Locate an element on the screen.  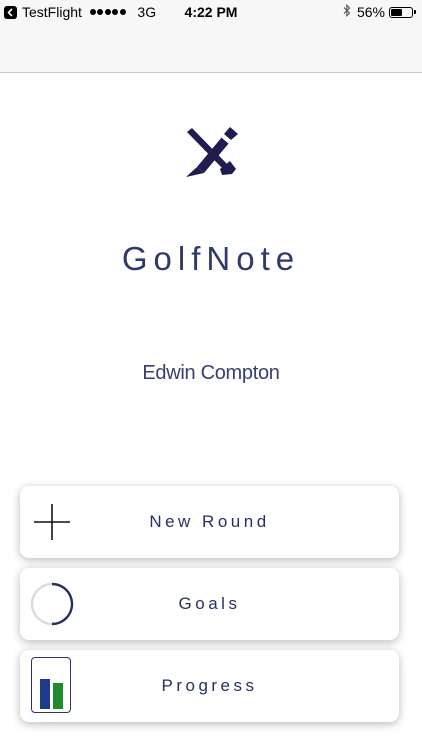
bluetooth-icon is located at coordinates (347, 11).